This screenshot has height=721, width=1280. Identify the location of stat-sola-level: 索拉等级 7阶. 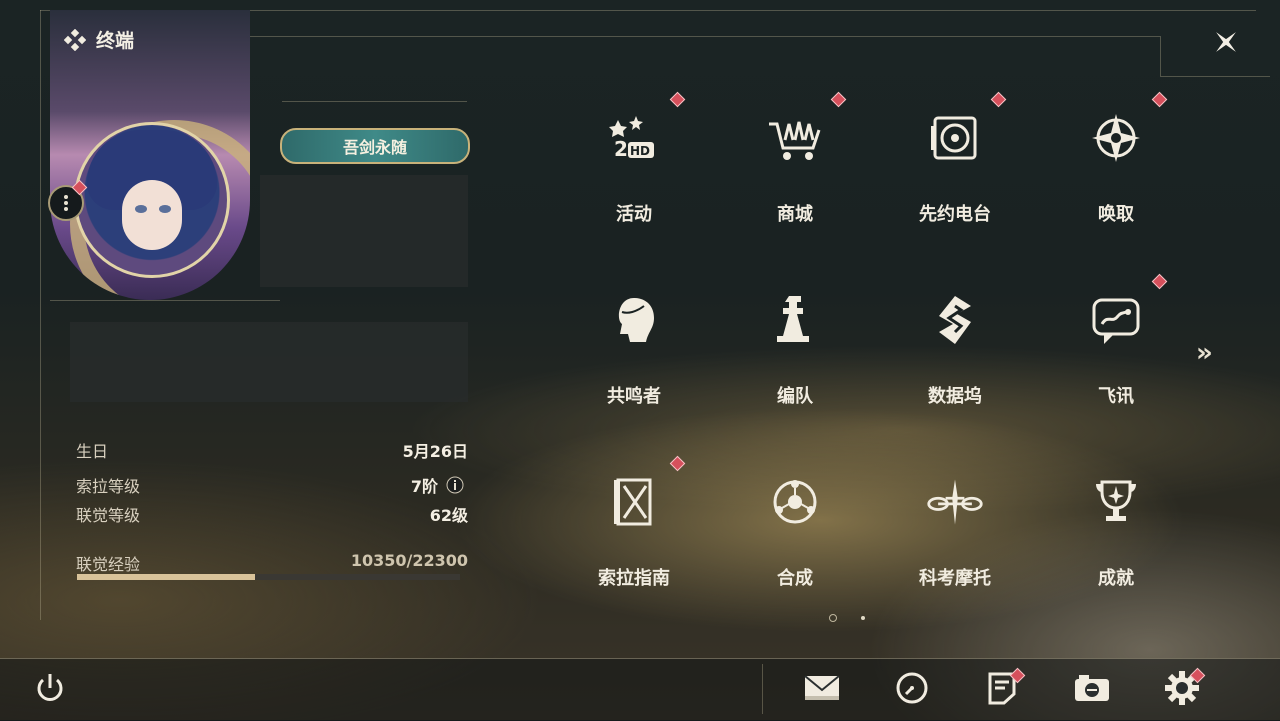
(272, 485).